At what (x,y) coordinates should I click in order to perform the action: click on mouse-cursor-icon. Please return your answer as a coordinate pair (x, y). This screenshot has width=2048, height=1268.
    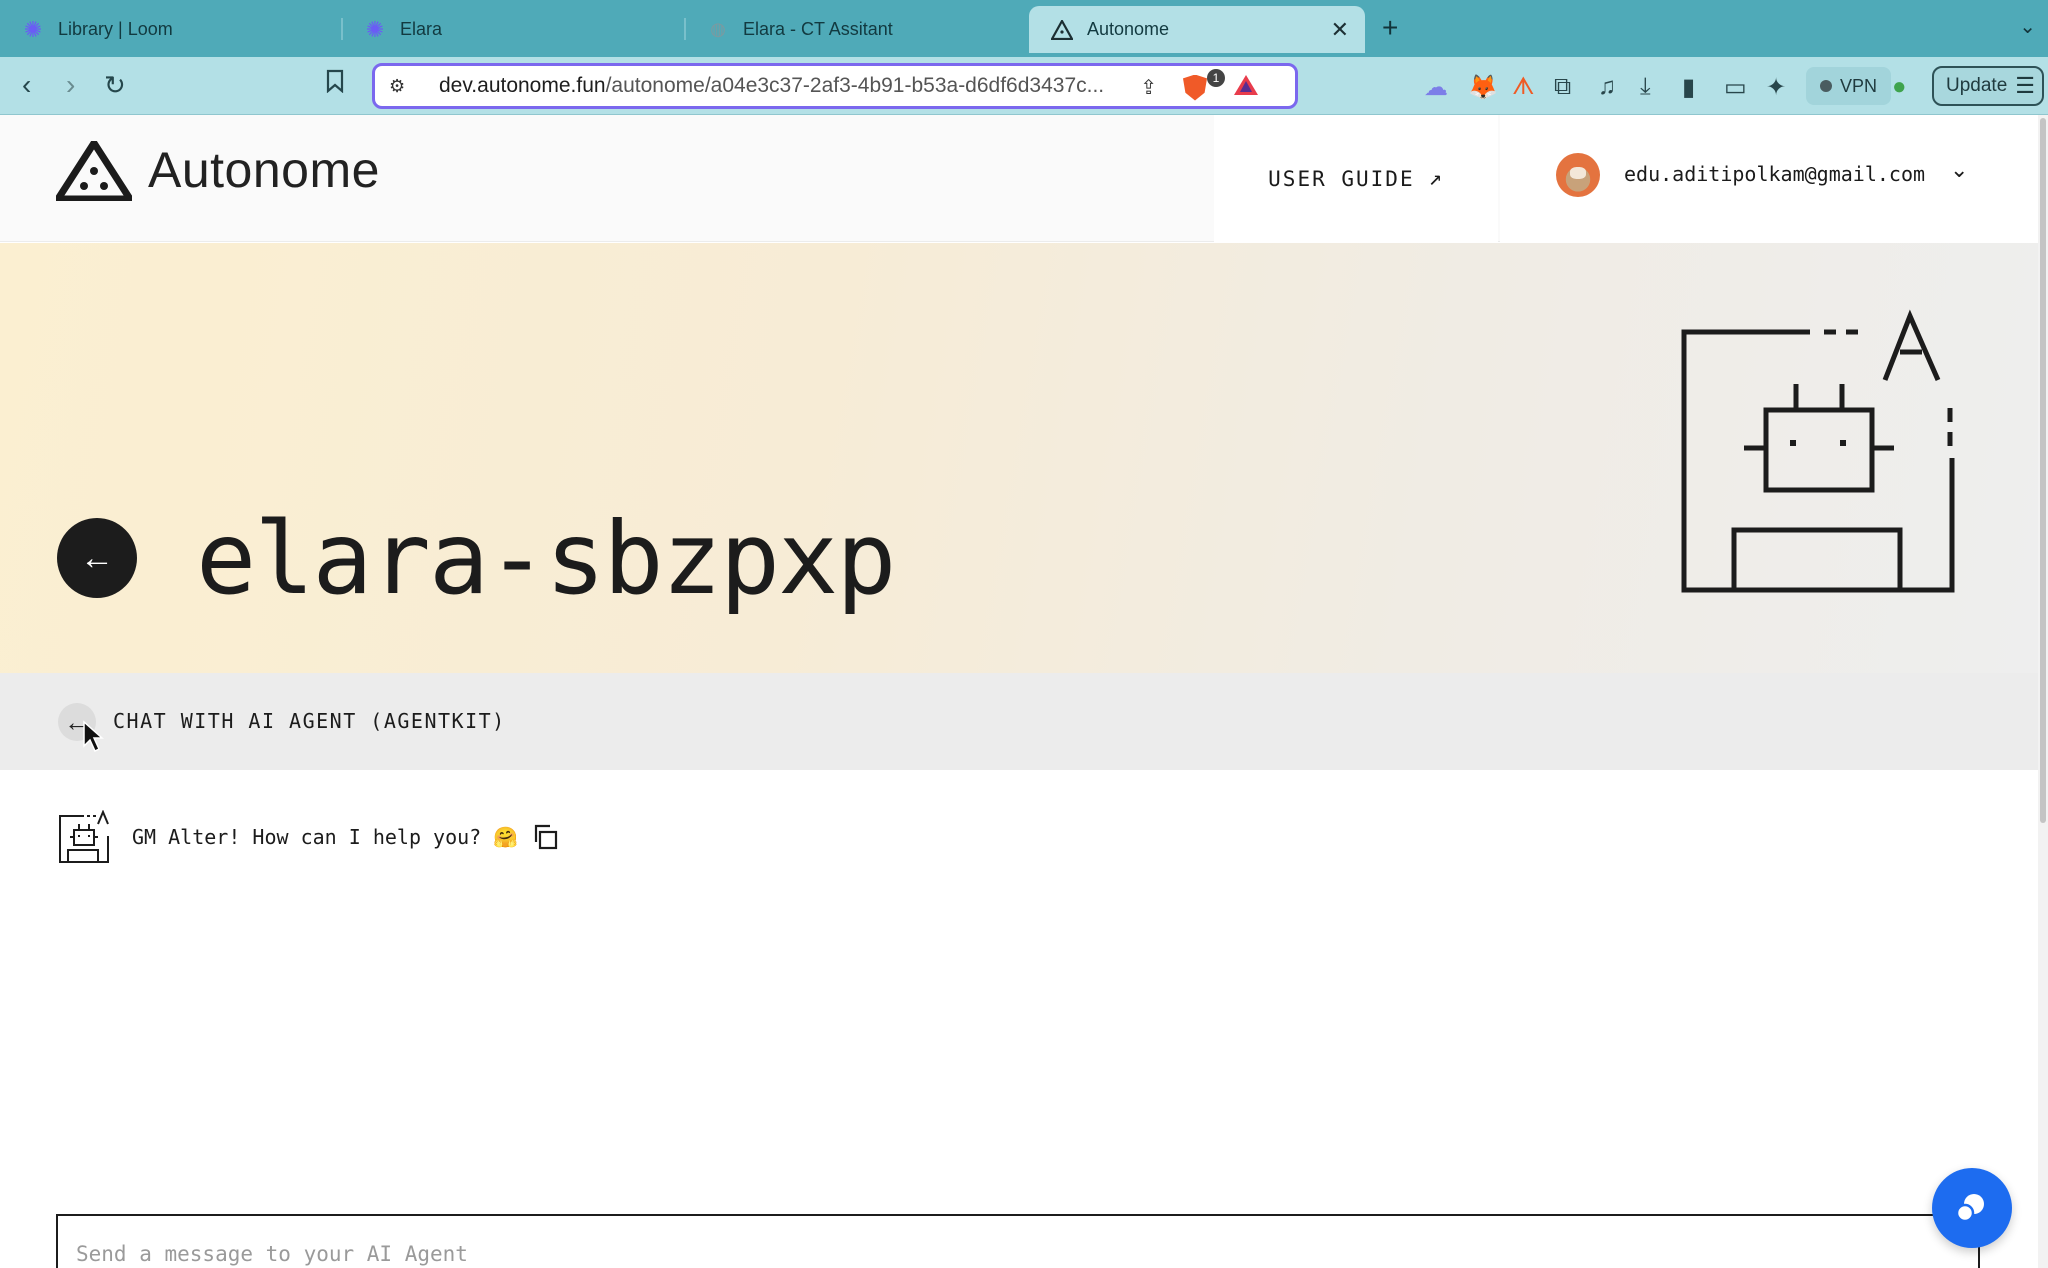
    Looking at the image, I should click on (93, 736).